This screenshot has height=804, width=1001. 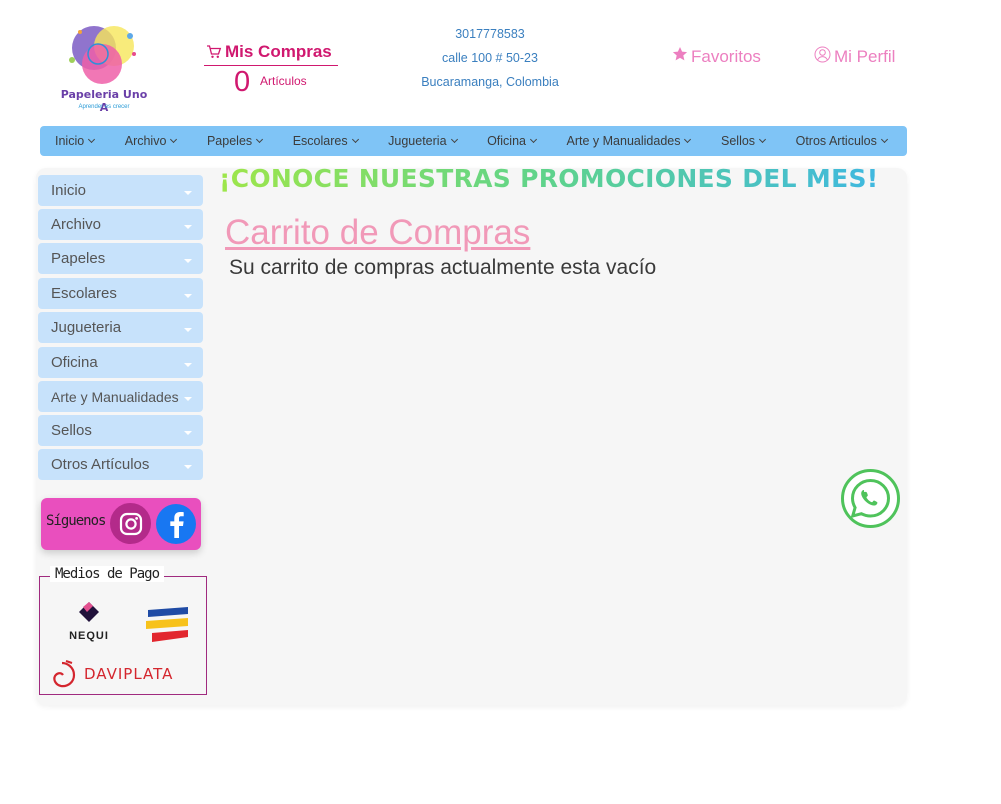 I want to click on nav-item-label: Escolares, so click(x=320, y=141).